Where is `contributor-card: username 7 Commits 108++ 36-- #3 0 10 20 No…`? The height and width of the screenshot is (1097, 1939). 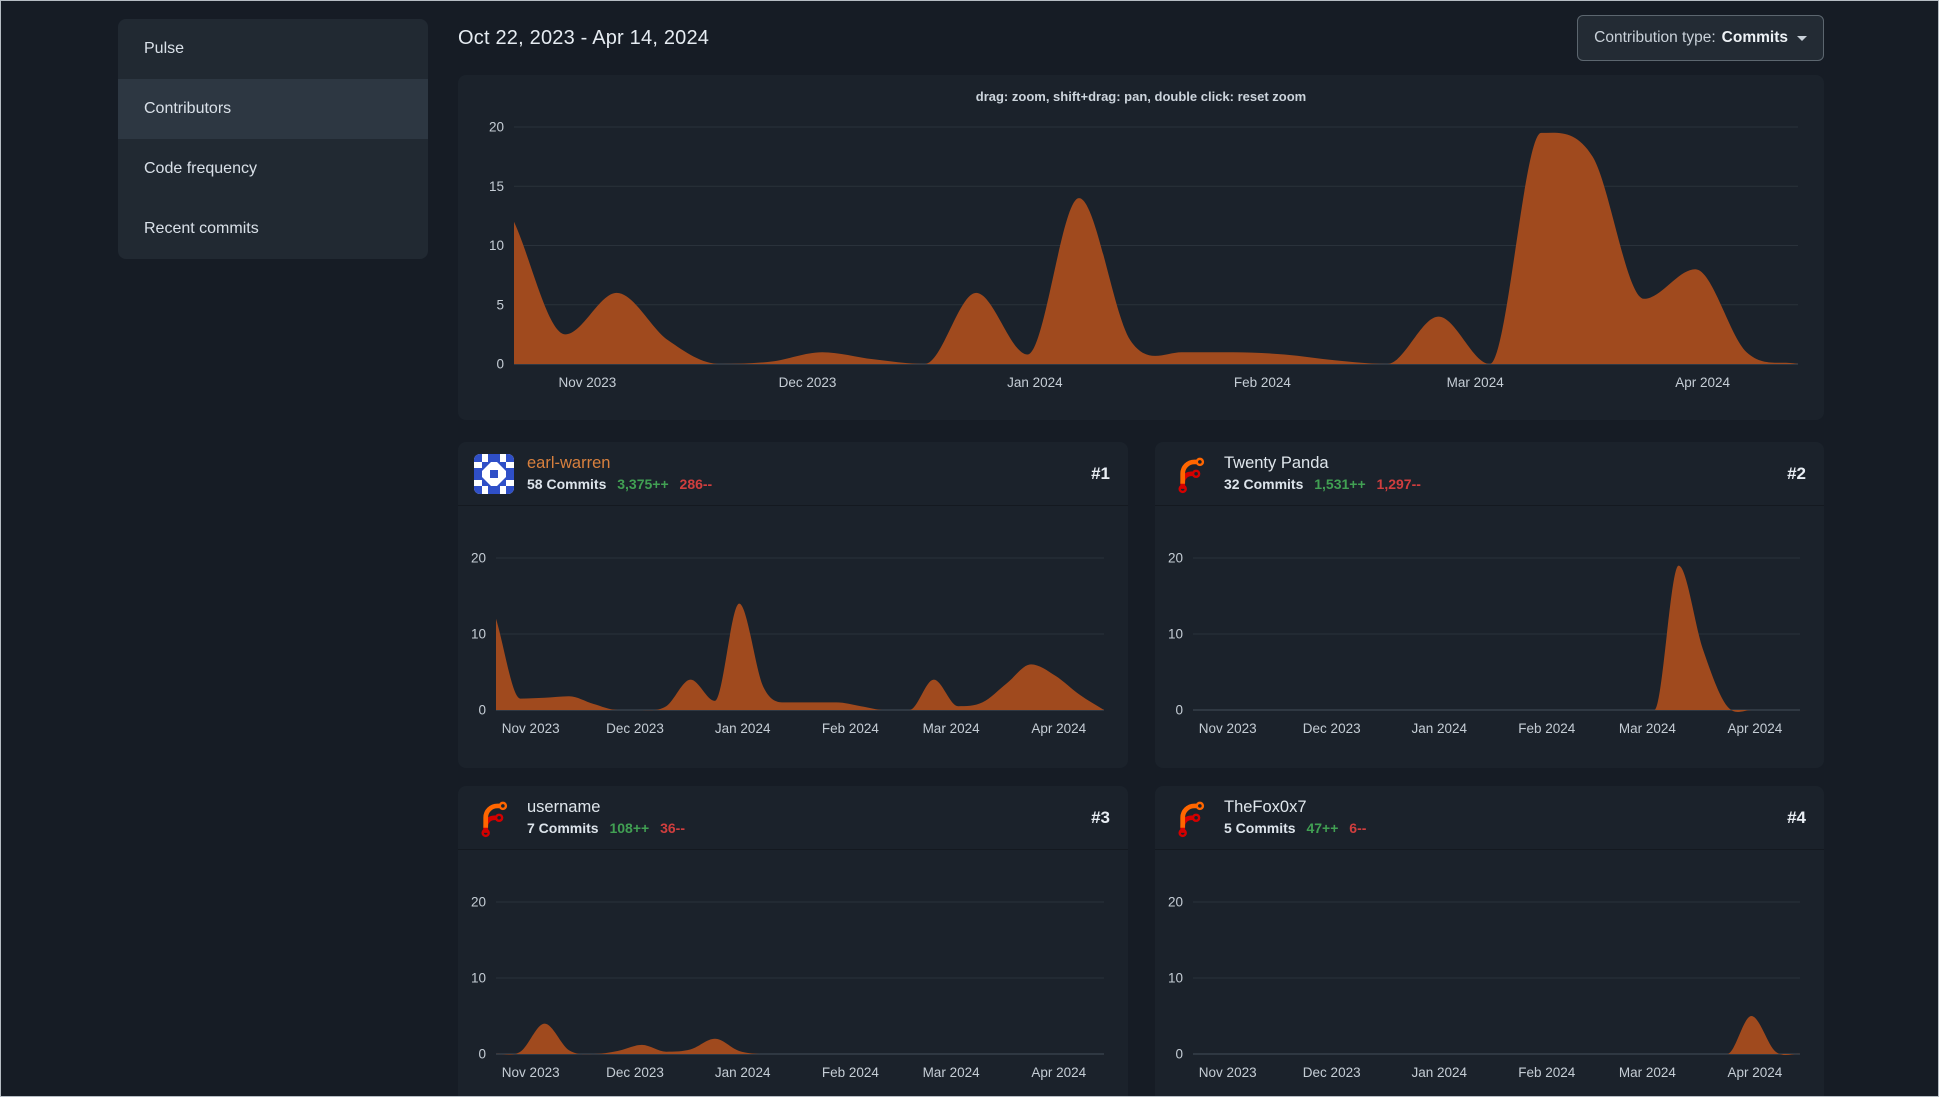 contributor-card: username 7 Commits 108++ 36-- #3 0 10 20 No… is located at coordinates (793, 941).